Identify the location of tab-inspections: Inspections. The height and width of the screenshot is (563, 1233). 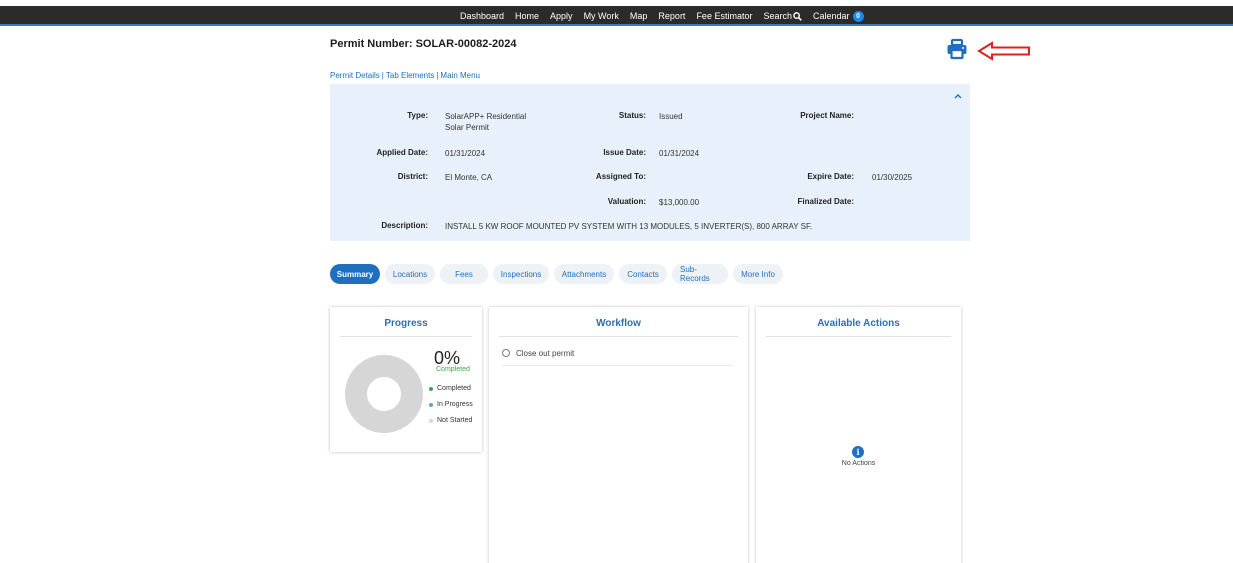
(521, 274).